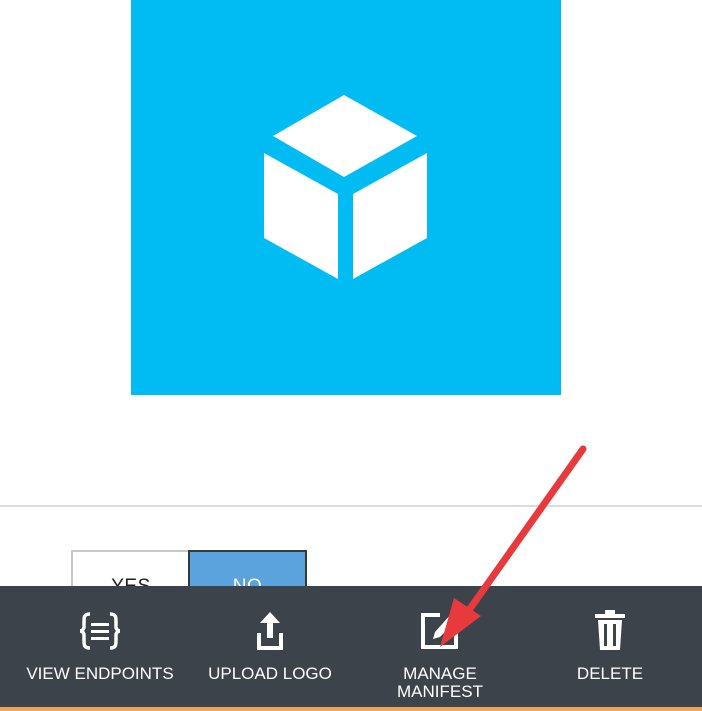 The width and height of the screenshot is (702, 711). Describe the element at coordinates (270, 673) in the screenshot. I see `upload-logo-label: UPLOAD LOGO` at that location.